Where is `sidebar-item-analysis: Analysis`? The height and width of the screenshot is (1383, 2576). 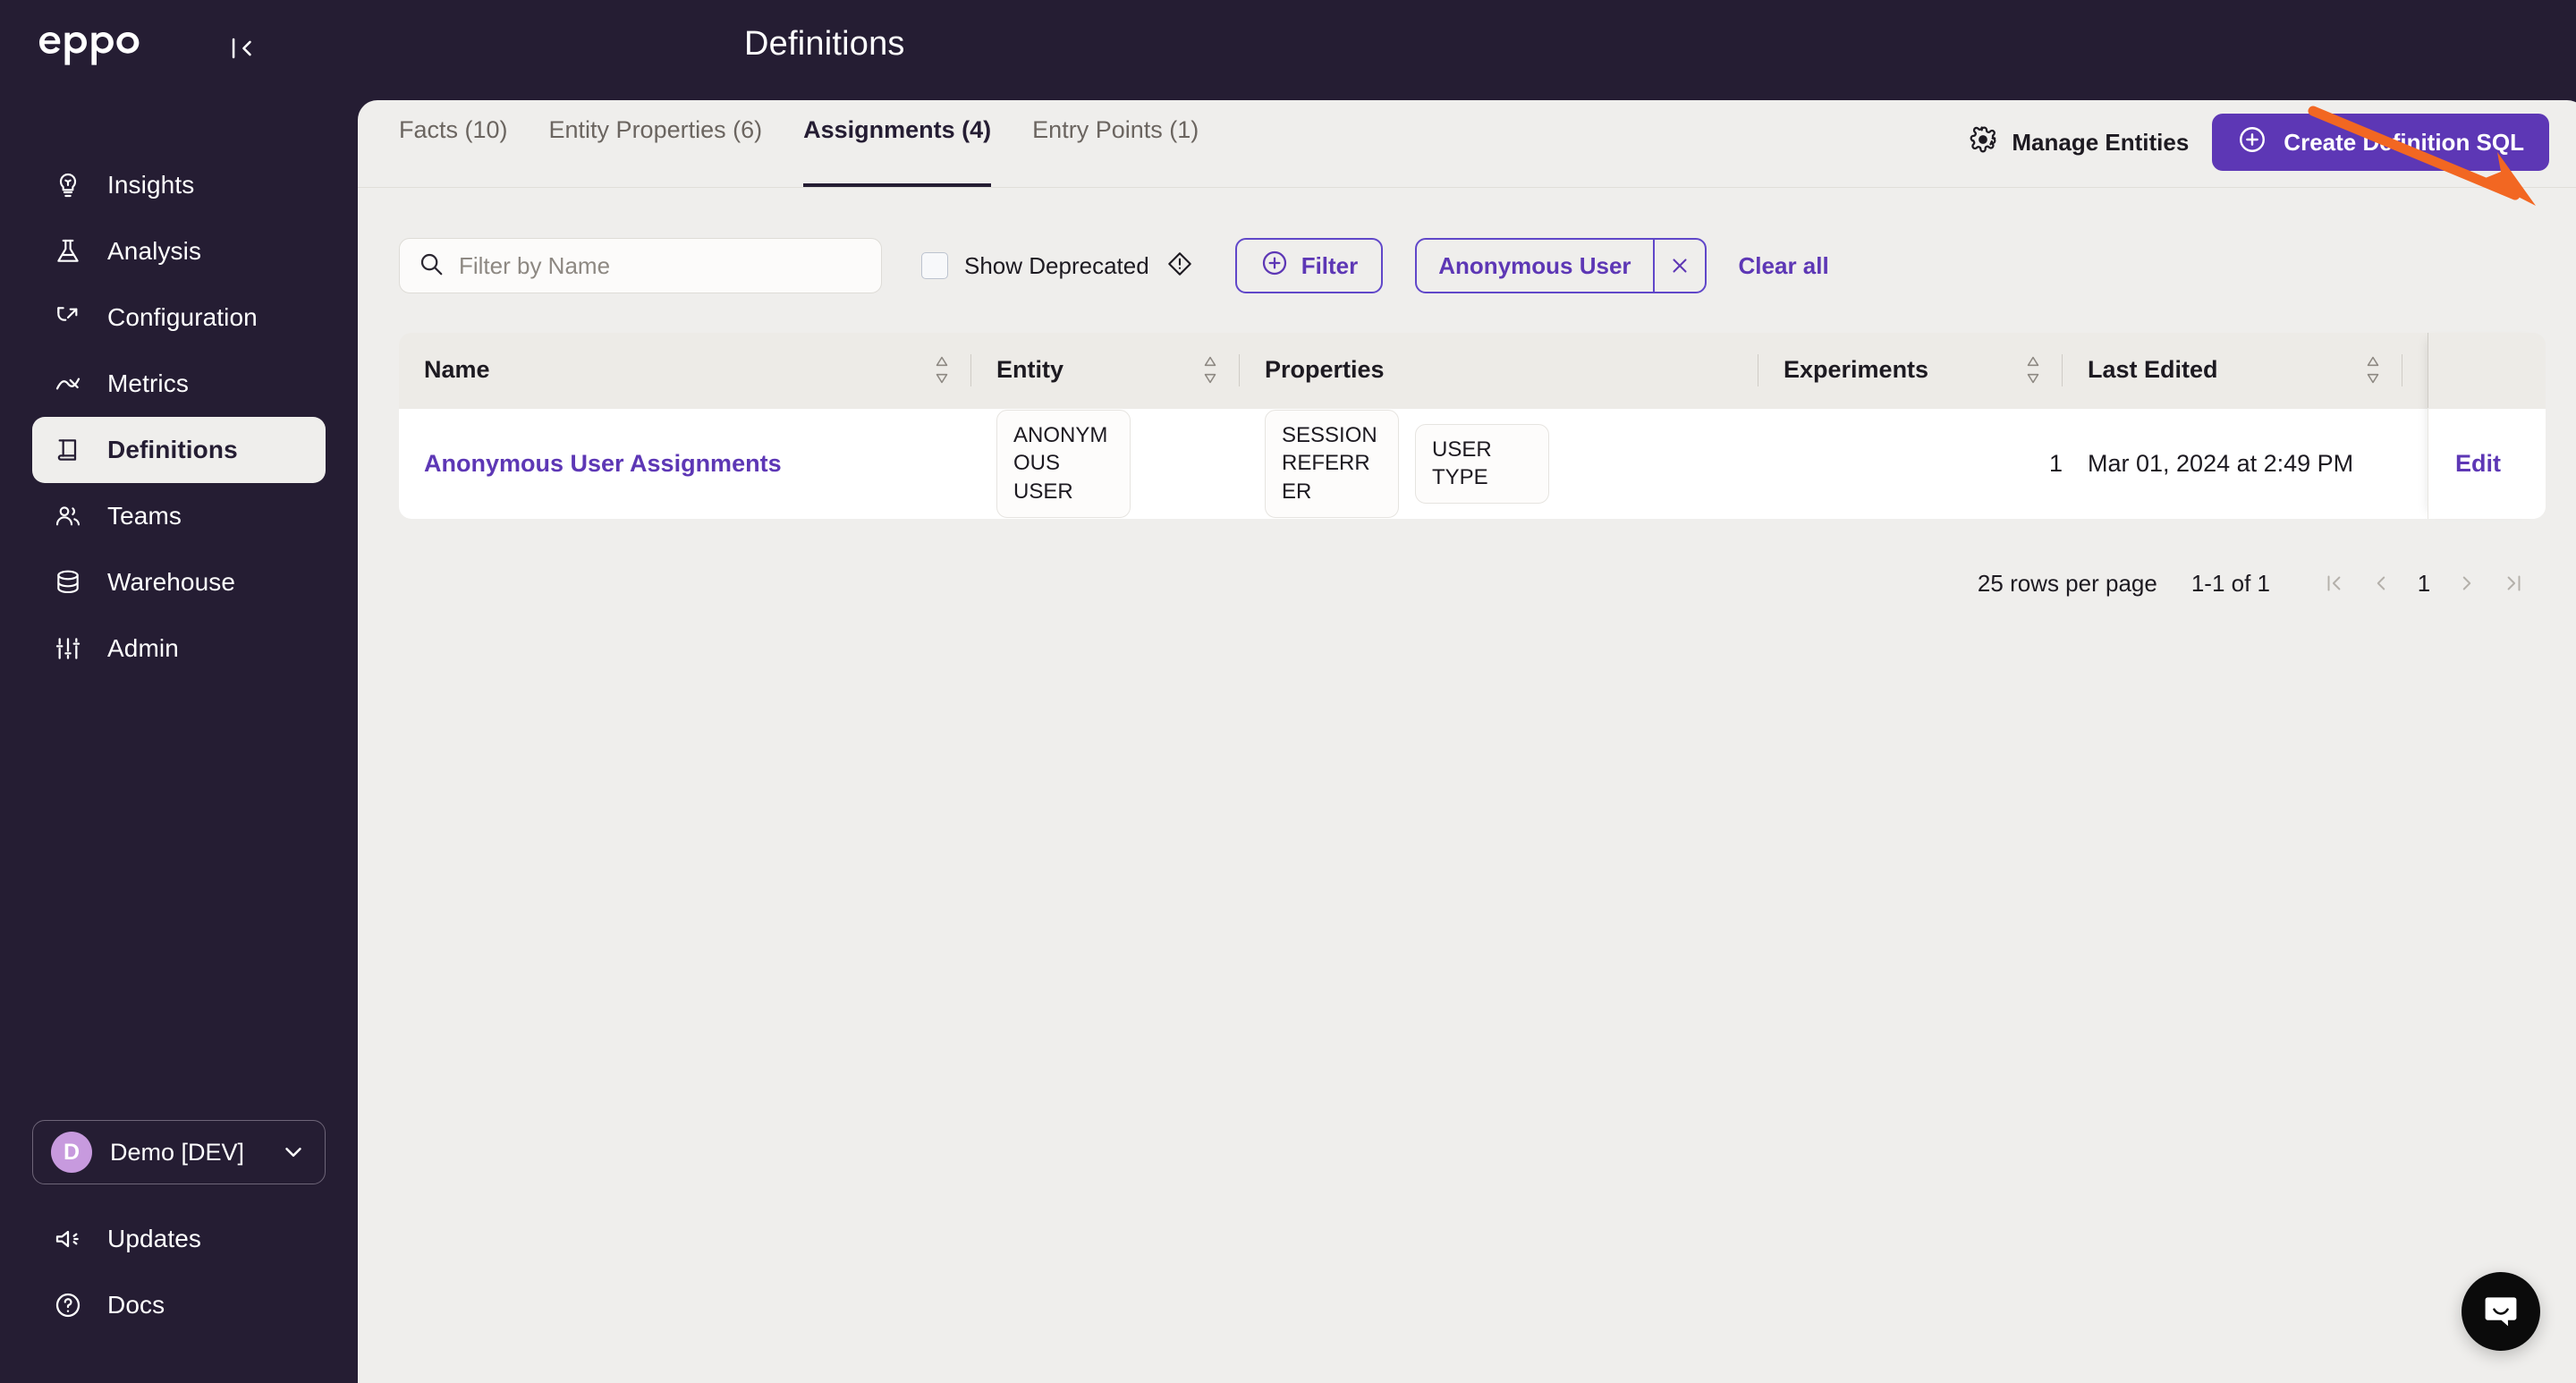 sidebar-item-analysis: Analysis is located at coordinates (179, 251).